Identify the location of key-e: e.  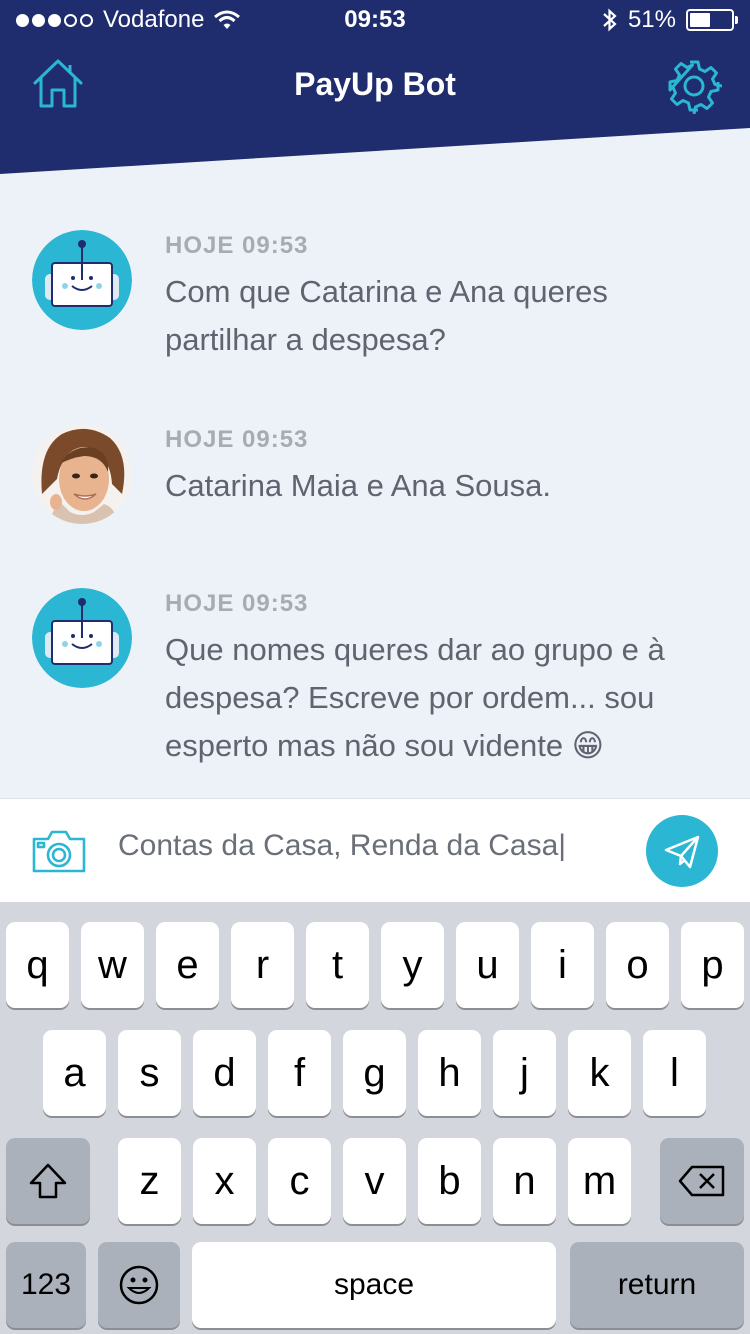
(187, 965).